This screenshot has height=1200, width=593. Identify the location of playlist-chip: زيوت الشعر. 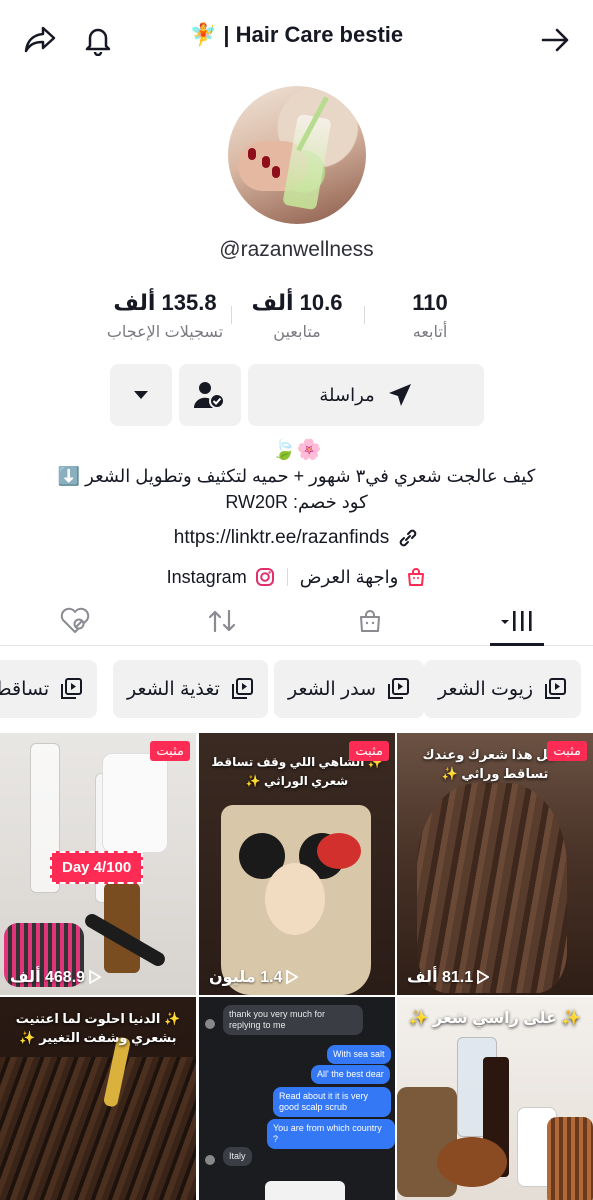
(503, 689).